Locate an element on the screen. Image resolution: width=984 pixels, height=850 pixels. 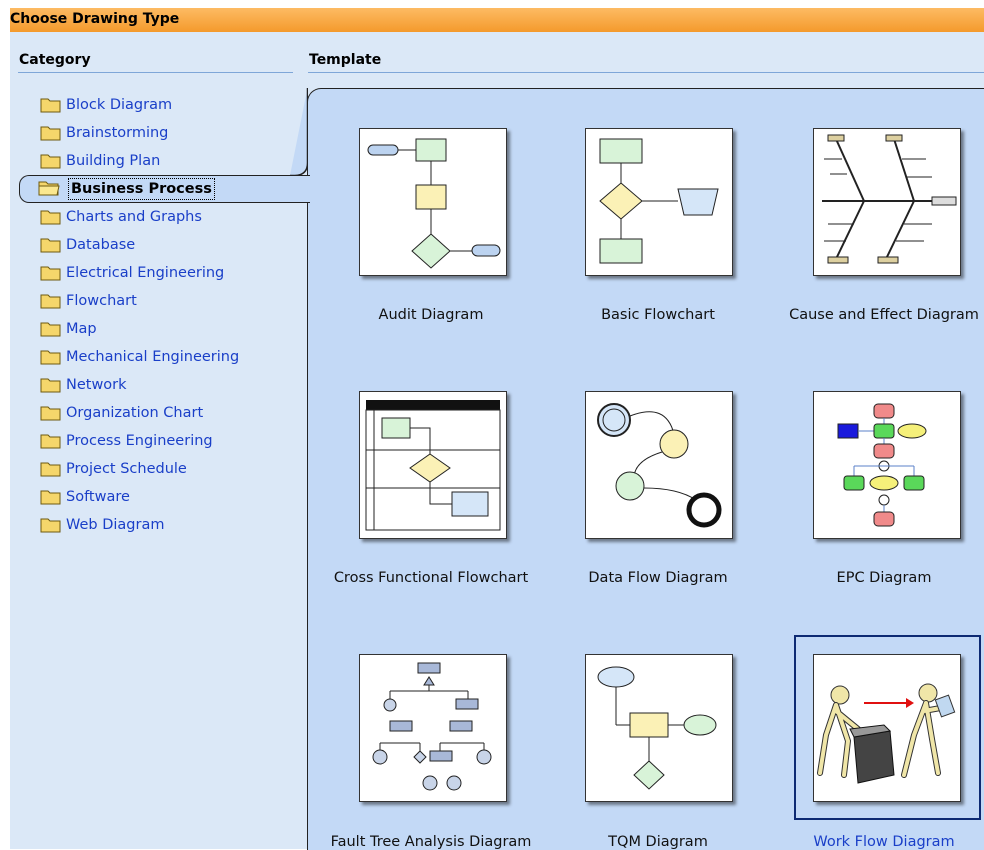
basic-flowchart-icon is located at coordinates (659, 201).